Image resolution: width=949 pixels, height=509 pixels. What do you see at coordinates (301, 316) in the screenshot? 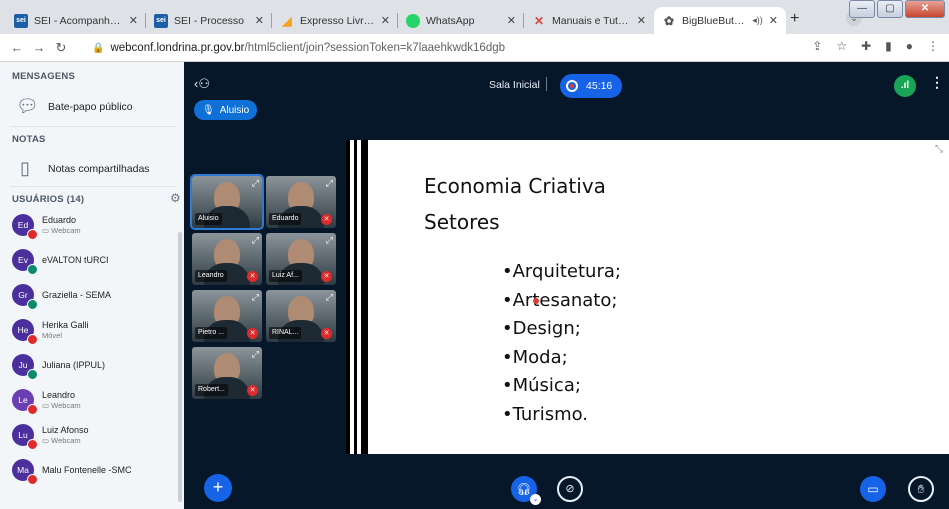
I see `video-tile: ⤢ RINAL... ✕` at bounding box center [301, 316].